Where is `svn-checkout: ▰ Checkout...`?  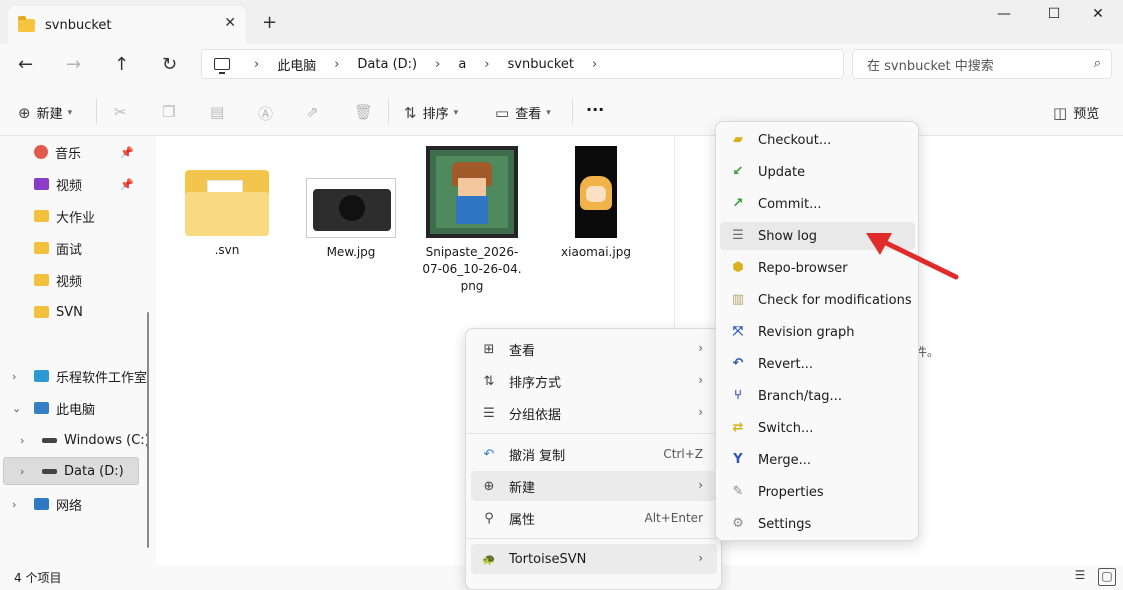 svn-checkout: ▰ Checkout... is located at coordinates (817, 140).